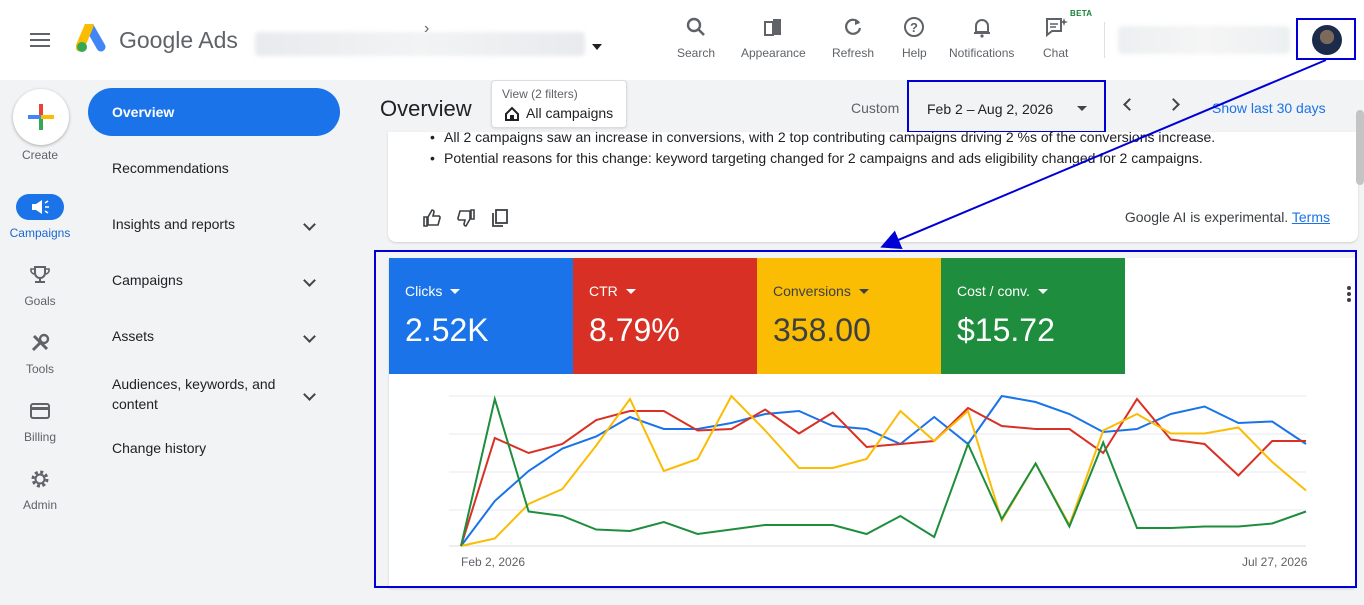 The height and width of the screenshot is (605, 1364). Describe the element at coordinates (1104, 40) in the screenshot. I see `toolbar-divider` at that location.